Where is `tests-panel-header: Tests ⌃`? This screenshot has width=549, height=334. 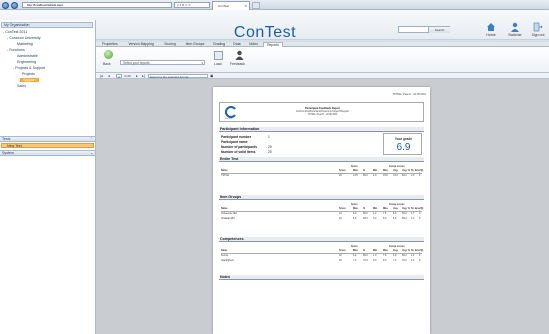 tests-panel-header: Tests ⌃ is located at coordinates (47, 139).